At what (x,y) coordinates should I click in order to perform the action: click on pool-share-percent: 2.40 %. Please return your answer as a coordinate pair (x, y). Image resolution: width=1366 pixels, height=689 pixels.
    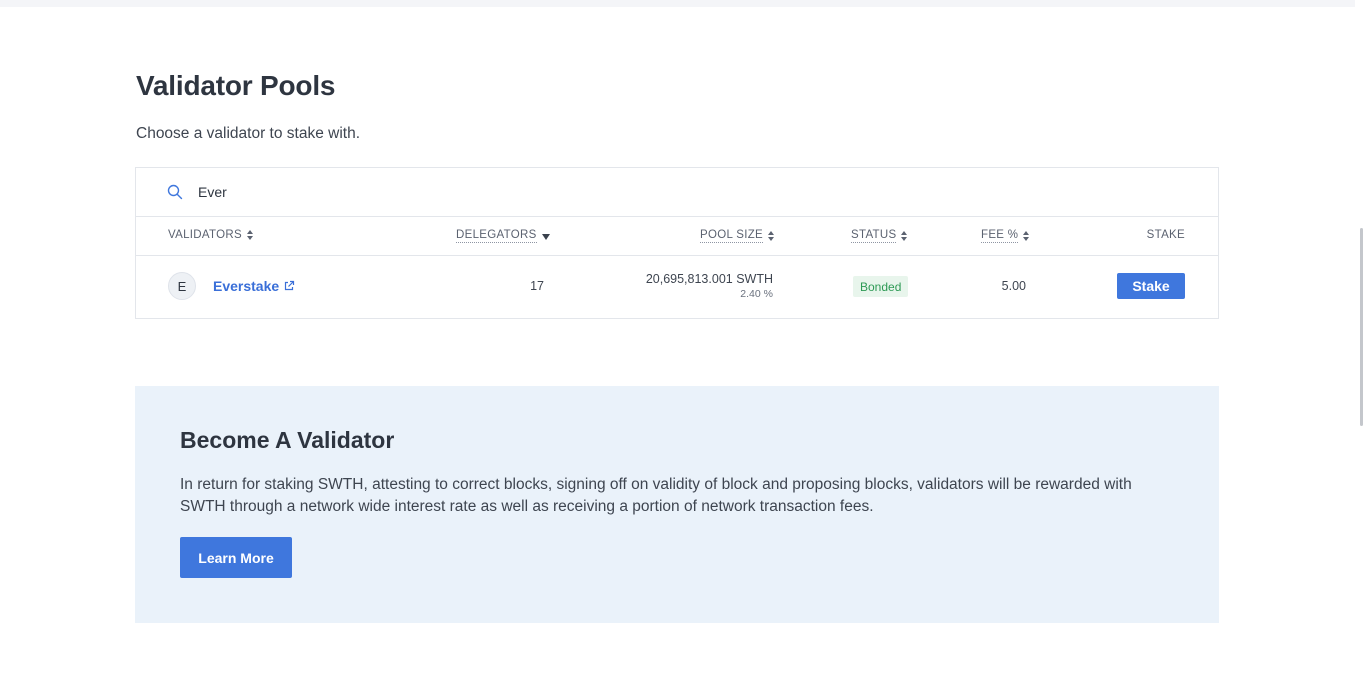
    Looking at the image, I should click on (756, 294).